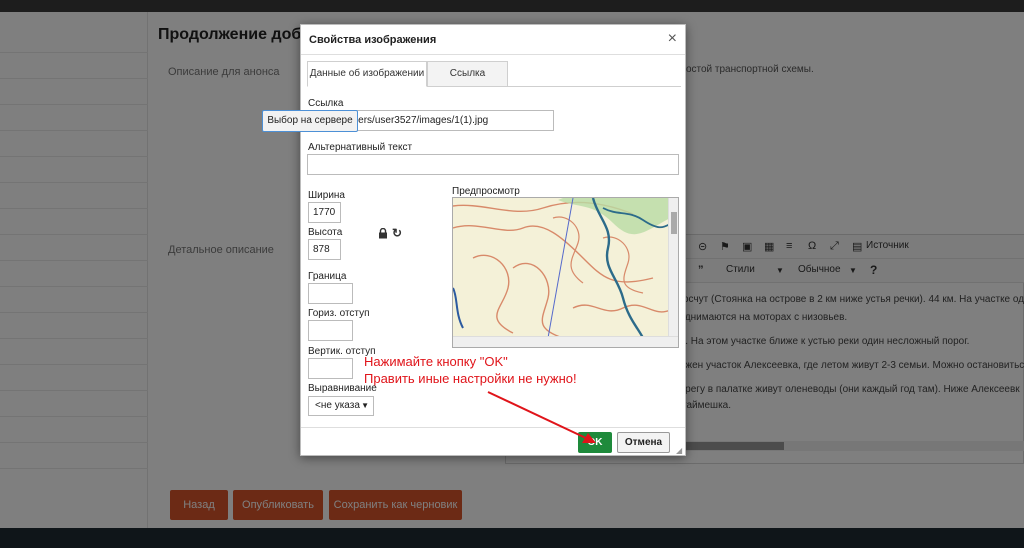  What do you see at coordinates (541, 417) in the screenshot?
I see `annotation-arrow` at bounding box center [541, 417].